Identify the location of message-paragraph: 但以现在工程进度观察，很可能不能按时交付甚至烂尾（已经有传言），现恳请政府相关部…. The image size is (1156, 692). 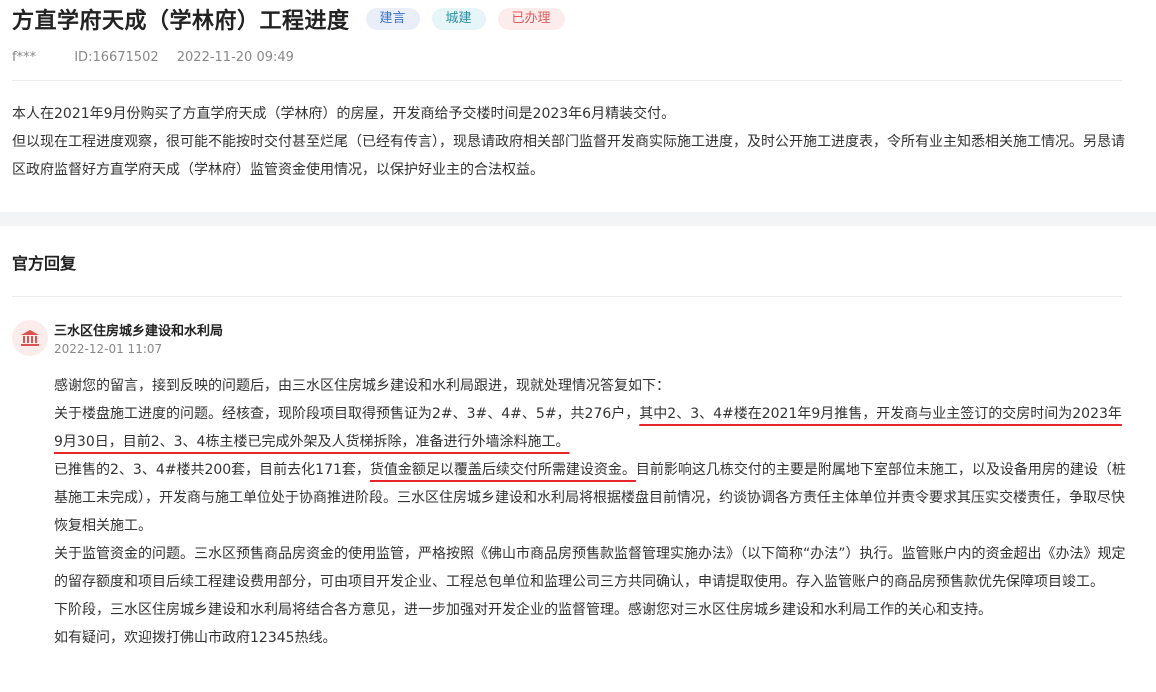
(568, 156).